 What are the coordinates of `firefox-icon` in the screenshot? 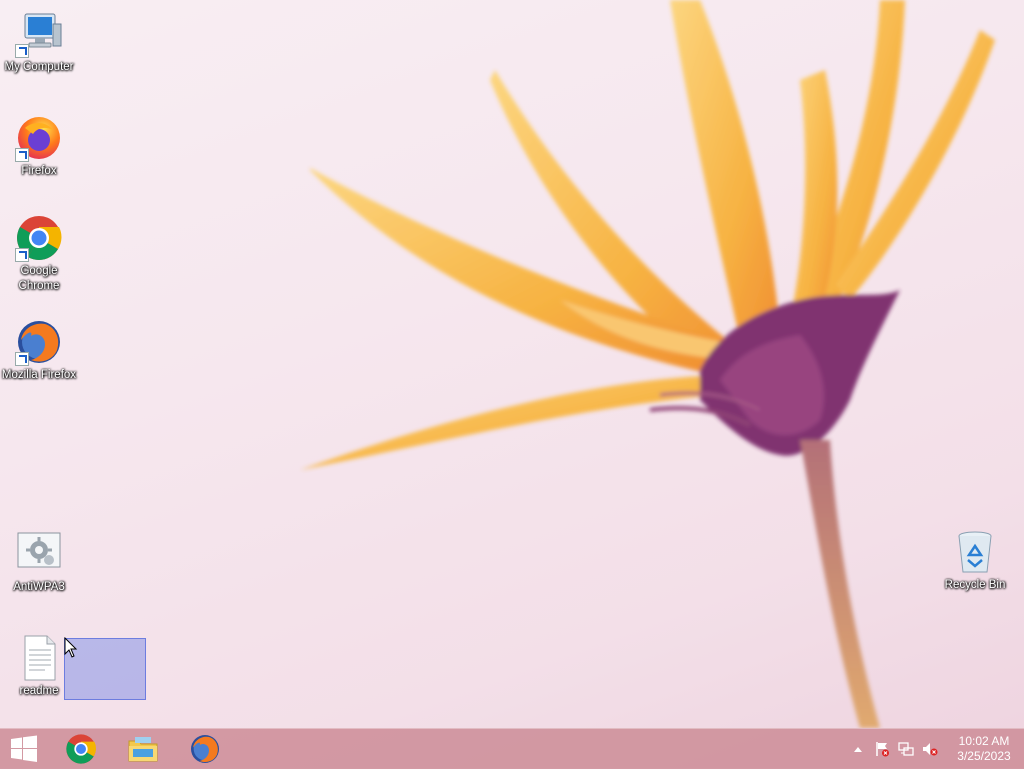 It's located at (39, 138).